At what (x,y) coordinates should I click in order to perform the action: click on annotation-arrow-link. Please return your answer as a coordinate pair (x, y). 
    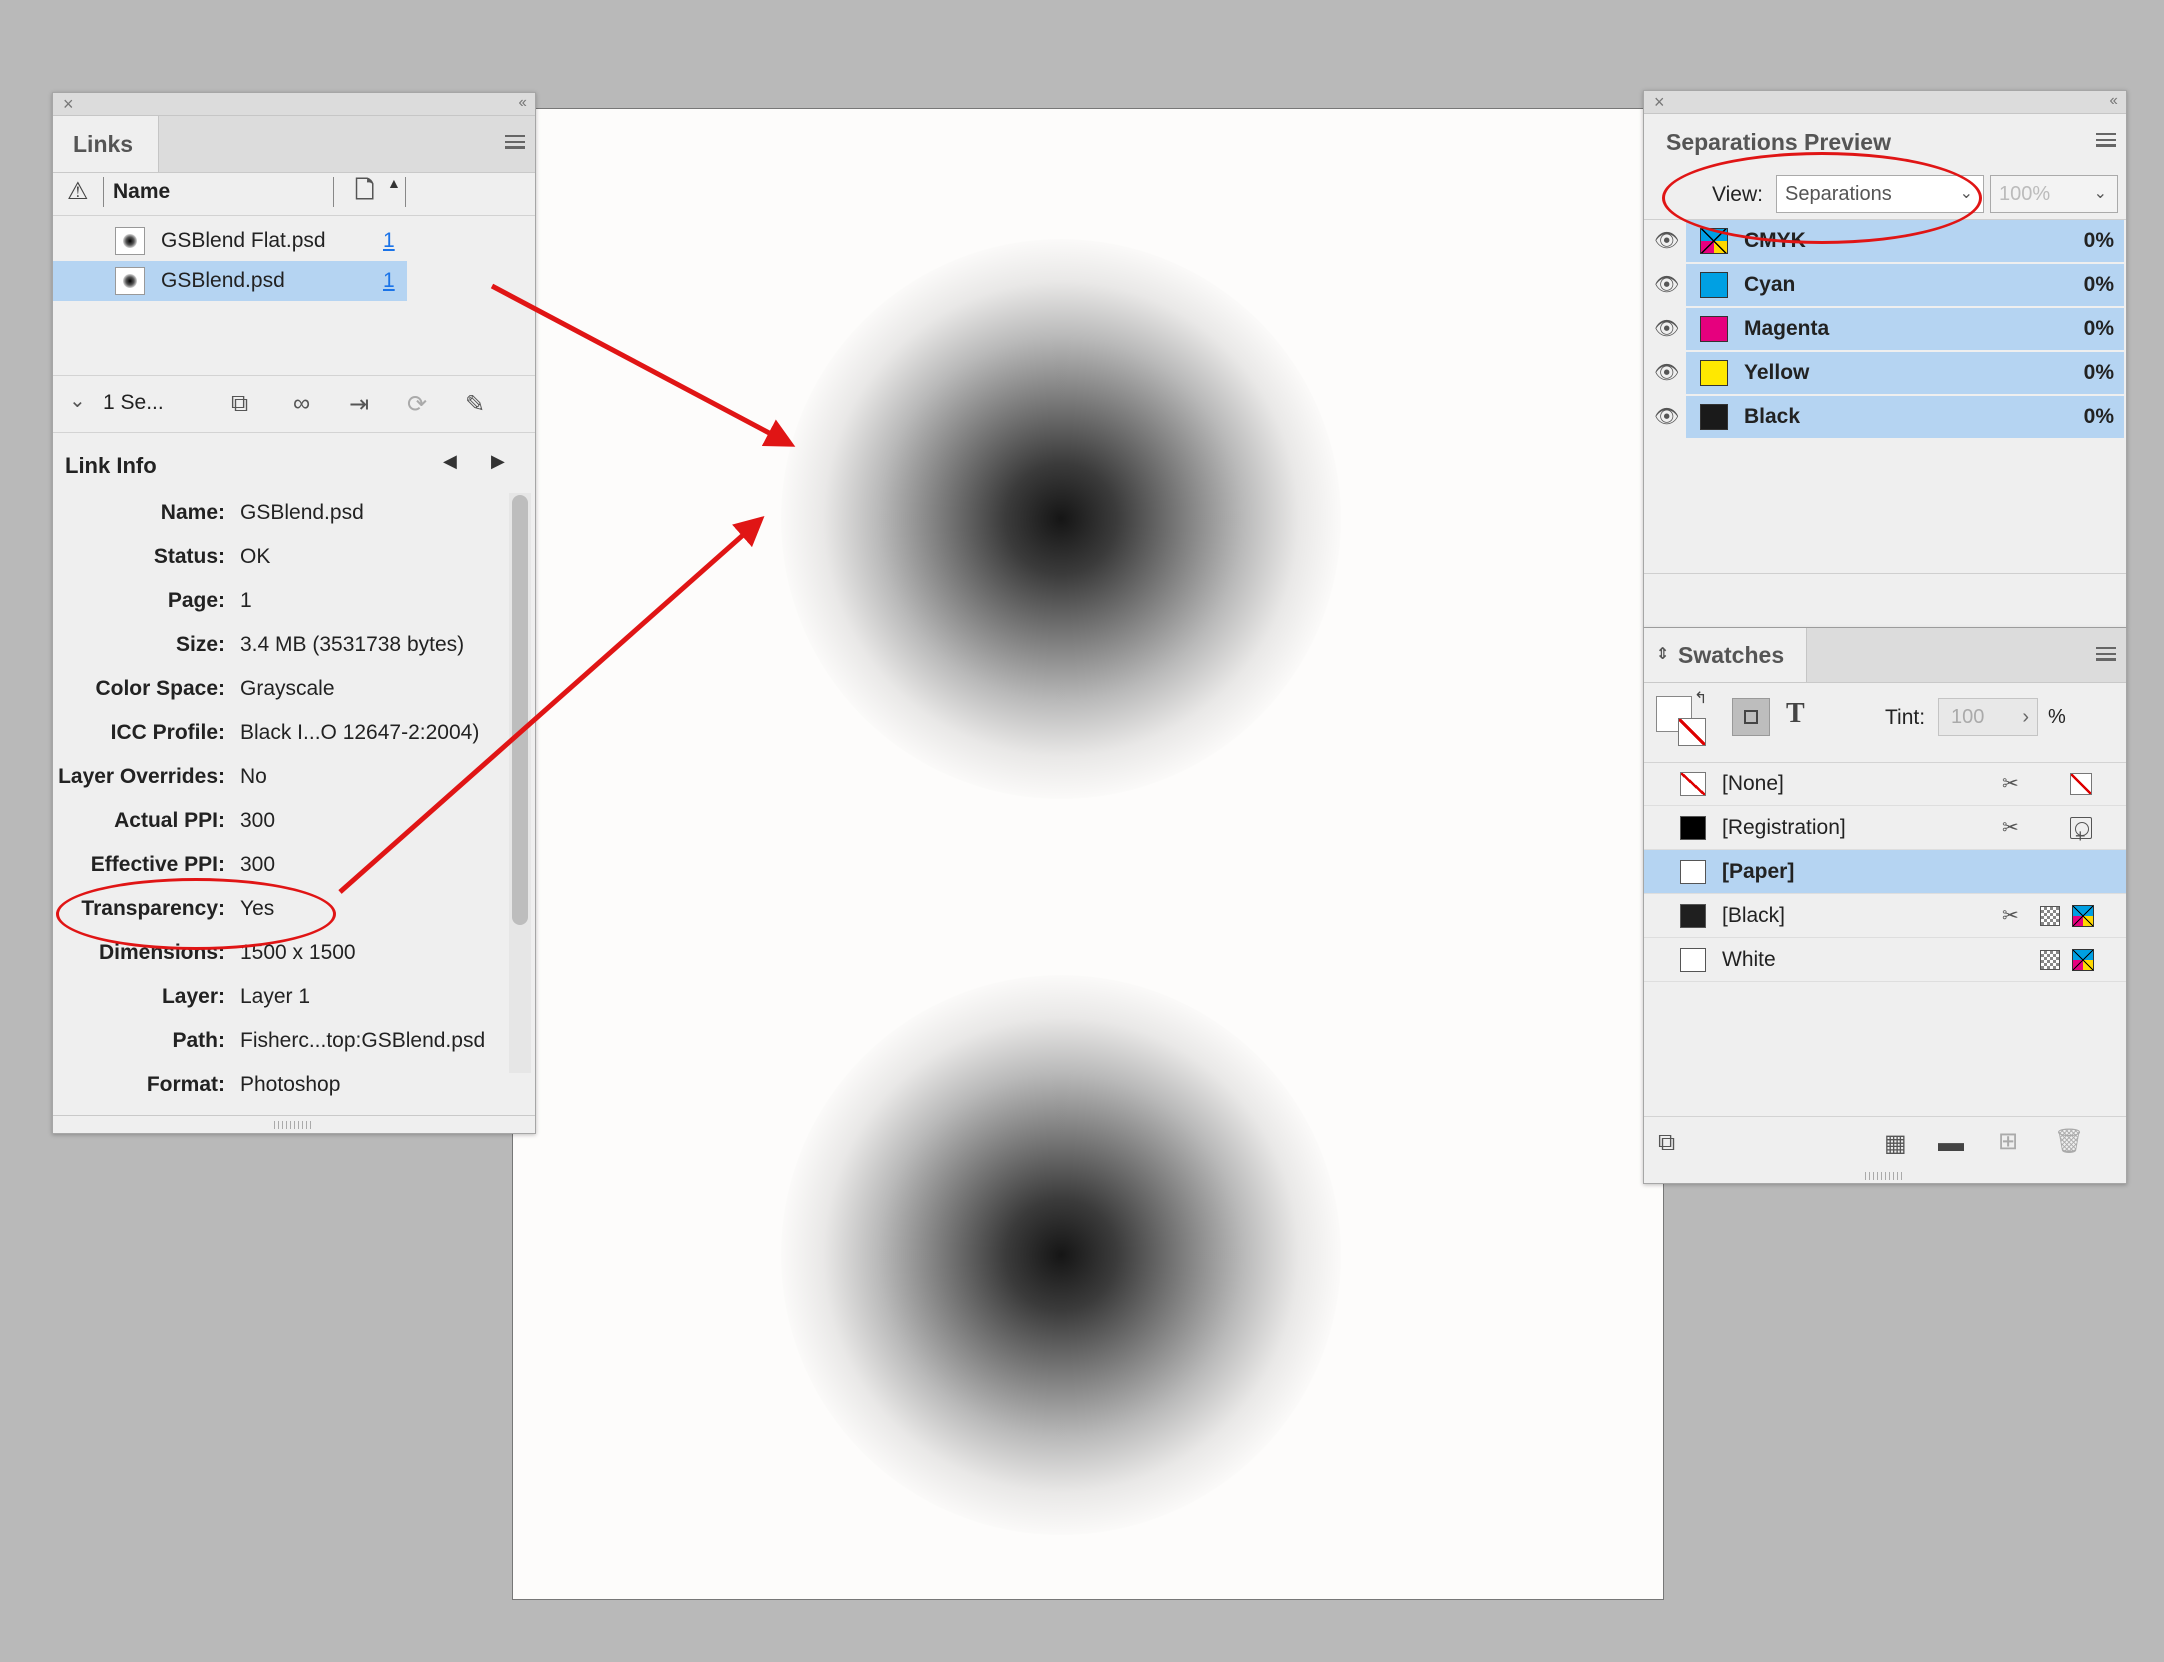
    Looking at the image, I should click on (643, 365).